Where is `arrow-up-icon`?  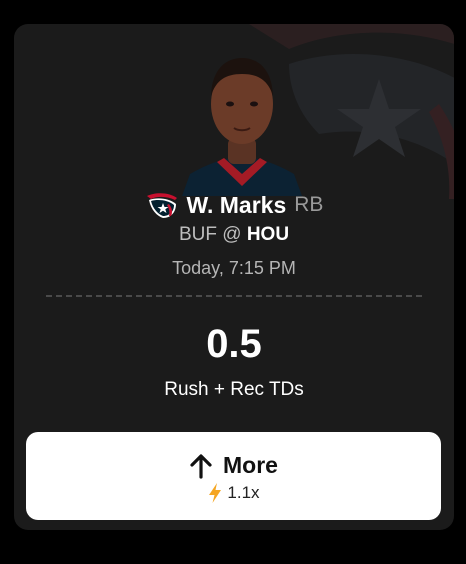
arrow-up-icon is located at coordinates (201, 466).